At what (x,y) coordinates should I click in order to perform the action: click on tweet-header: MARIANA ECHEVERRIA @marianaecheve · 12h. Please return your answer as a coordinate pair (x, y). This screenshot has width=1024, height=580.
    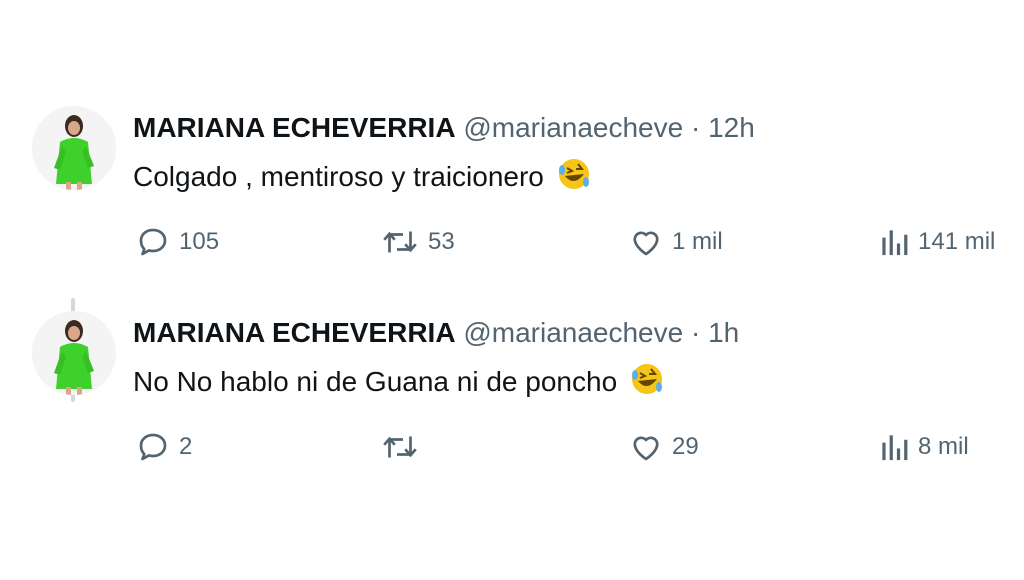
    Looking at the image, I should click on (444, 128).